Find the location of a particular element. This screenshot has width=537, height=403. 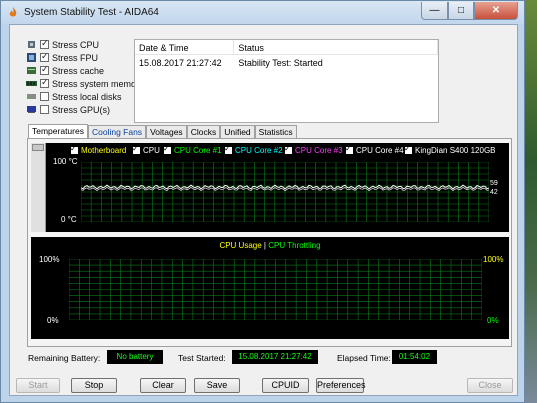

stress-fpu-checkbox is located at coordinates (44, 56).